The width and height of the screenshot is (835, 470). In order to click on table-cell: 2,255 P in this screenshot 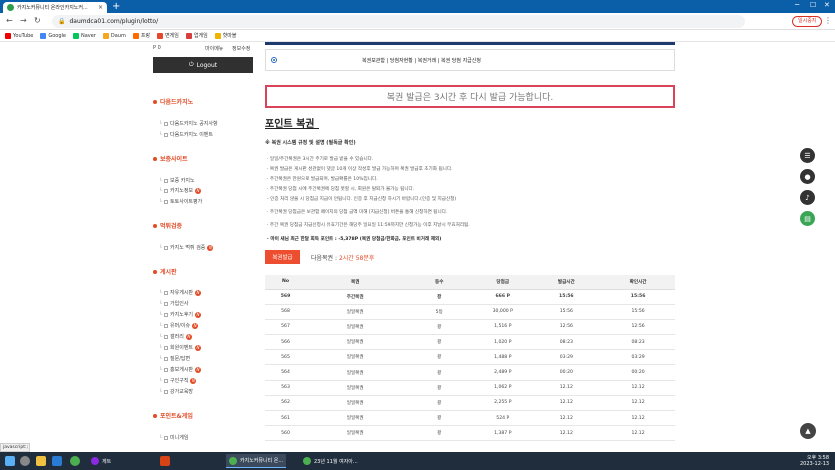, I will do `click(503, 403)`.